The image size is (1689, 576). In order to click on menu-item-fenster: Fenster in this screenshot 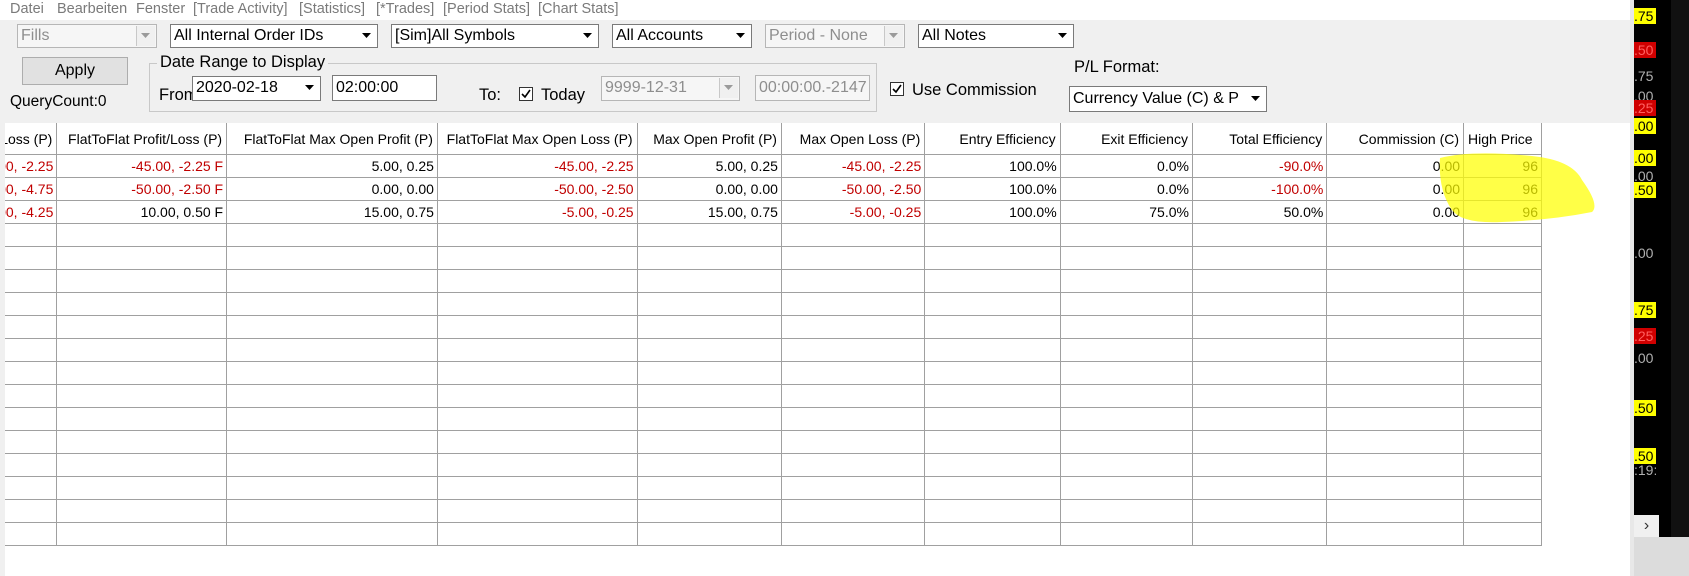, I will do `click(160, 9)`.